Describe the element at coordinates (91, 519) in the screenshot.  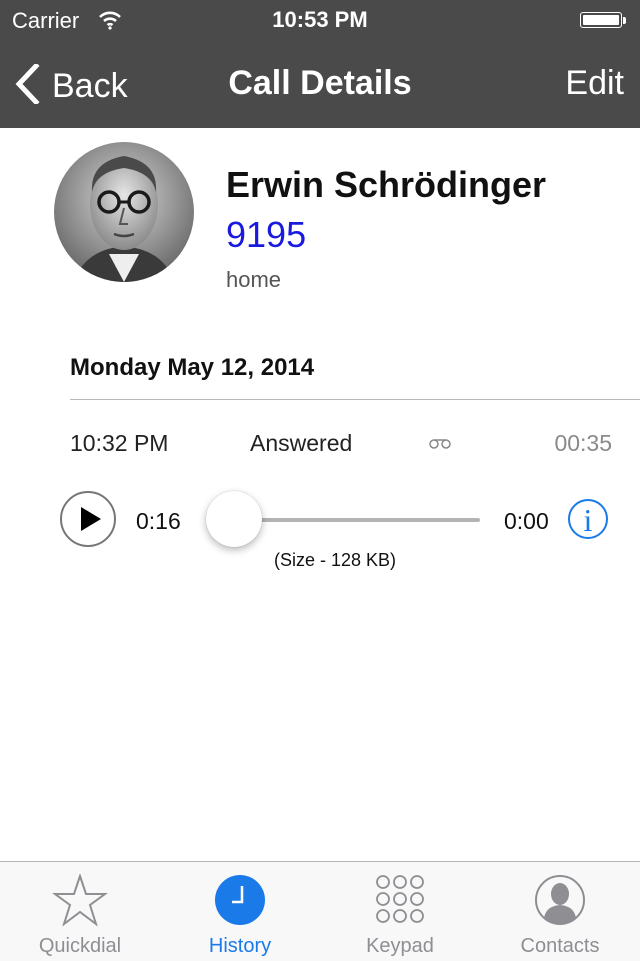
I see `play-icon` at that location.